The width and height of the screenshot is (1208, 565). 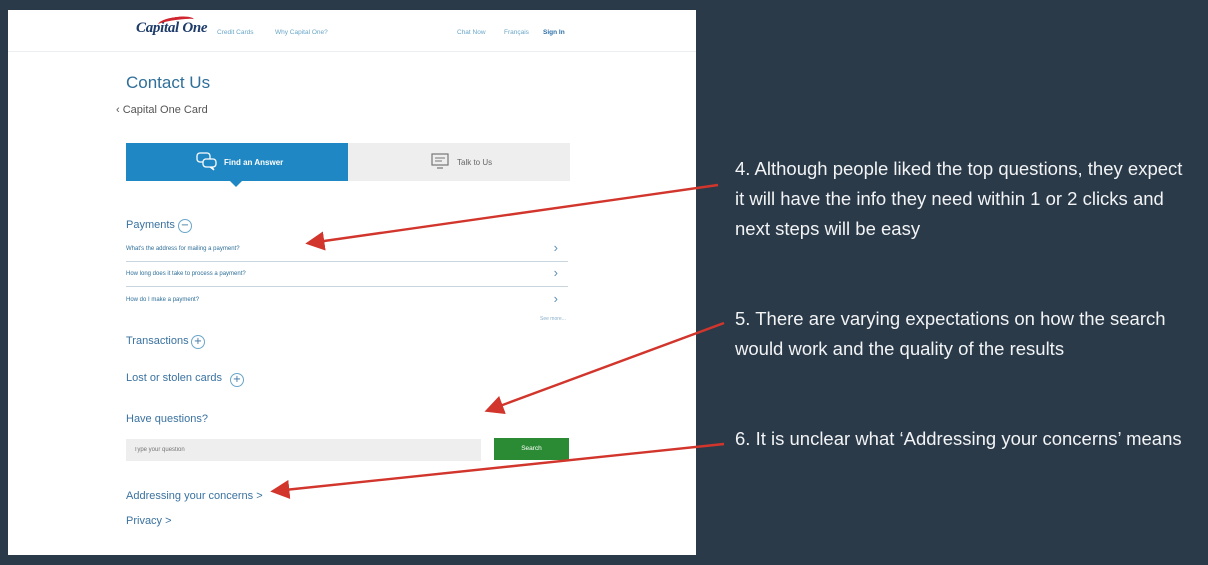 What do you see at coordinates (174, 378) in the screenshot?
I see `lost-stolen-heading: Lost or stolen cards` at bounding box center [174, 378].